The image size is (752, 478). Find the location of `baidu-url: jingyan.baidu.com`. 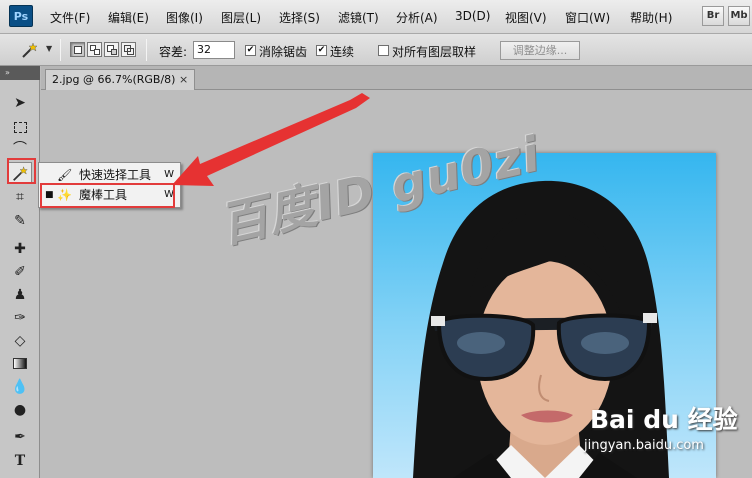

baidu-url: jingyan.baidu.com is located at coordinates (644, 445).